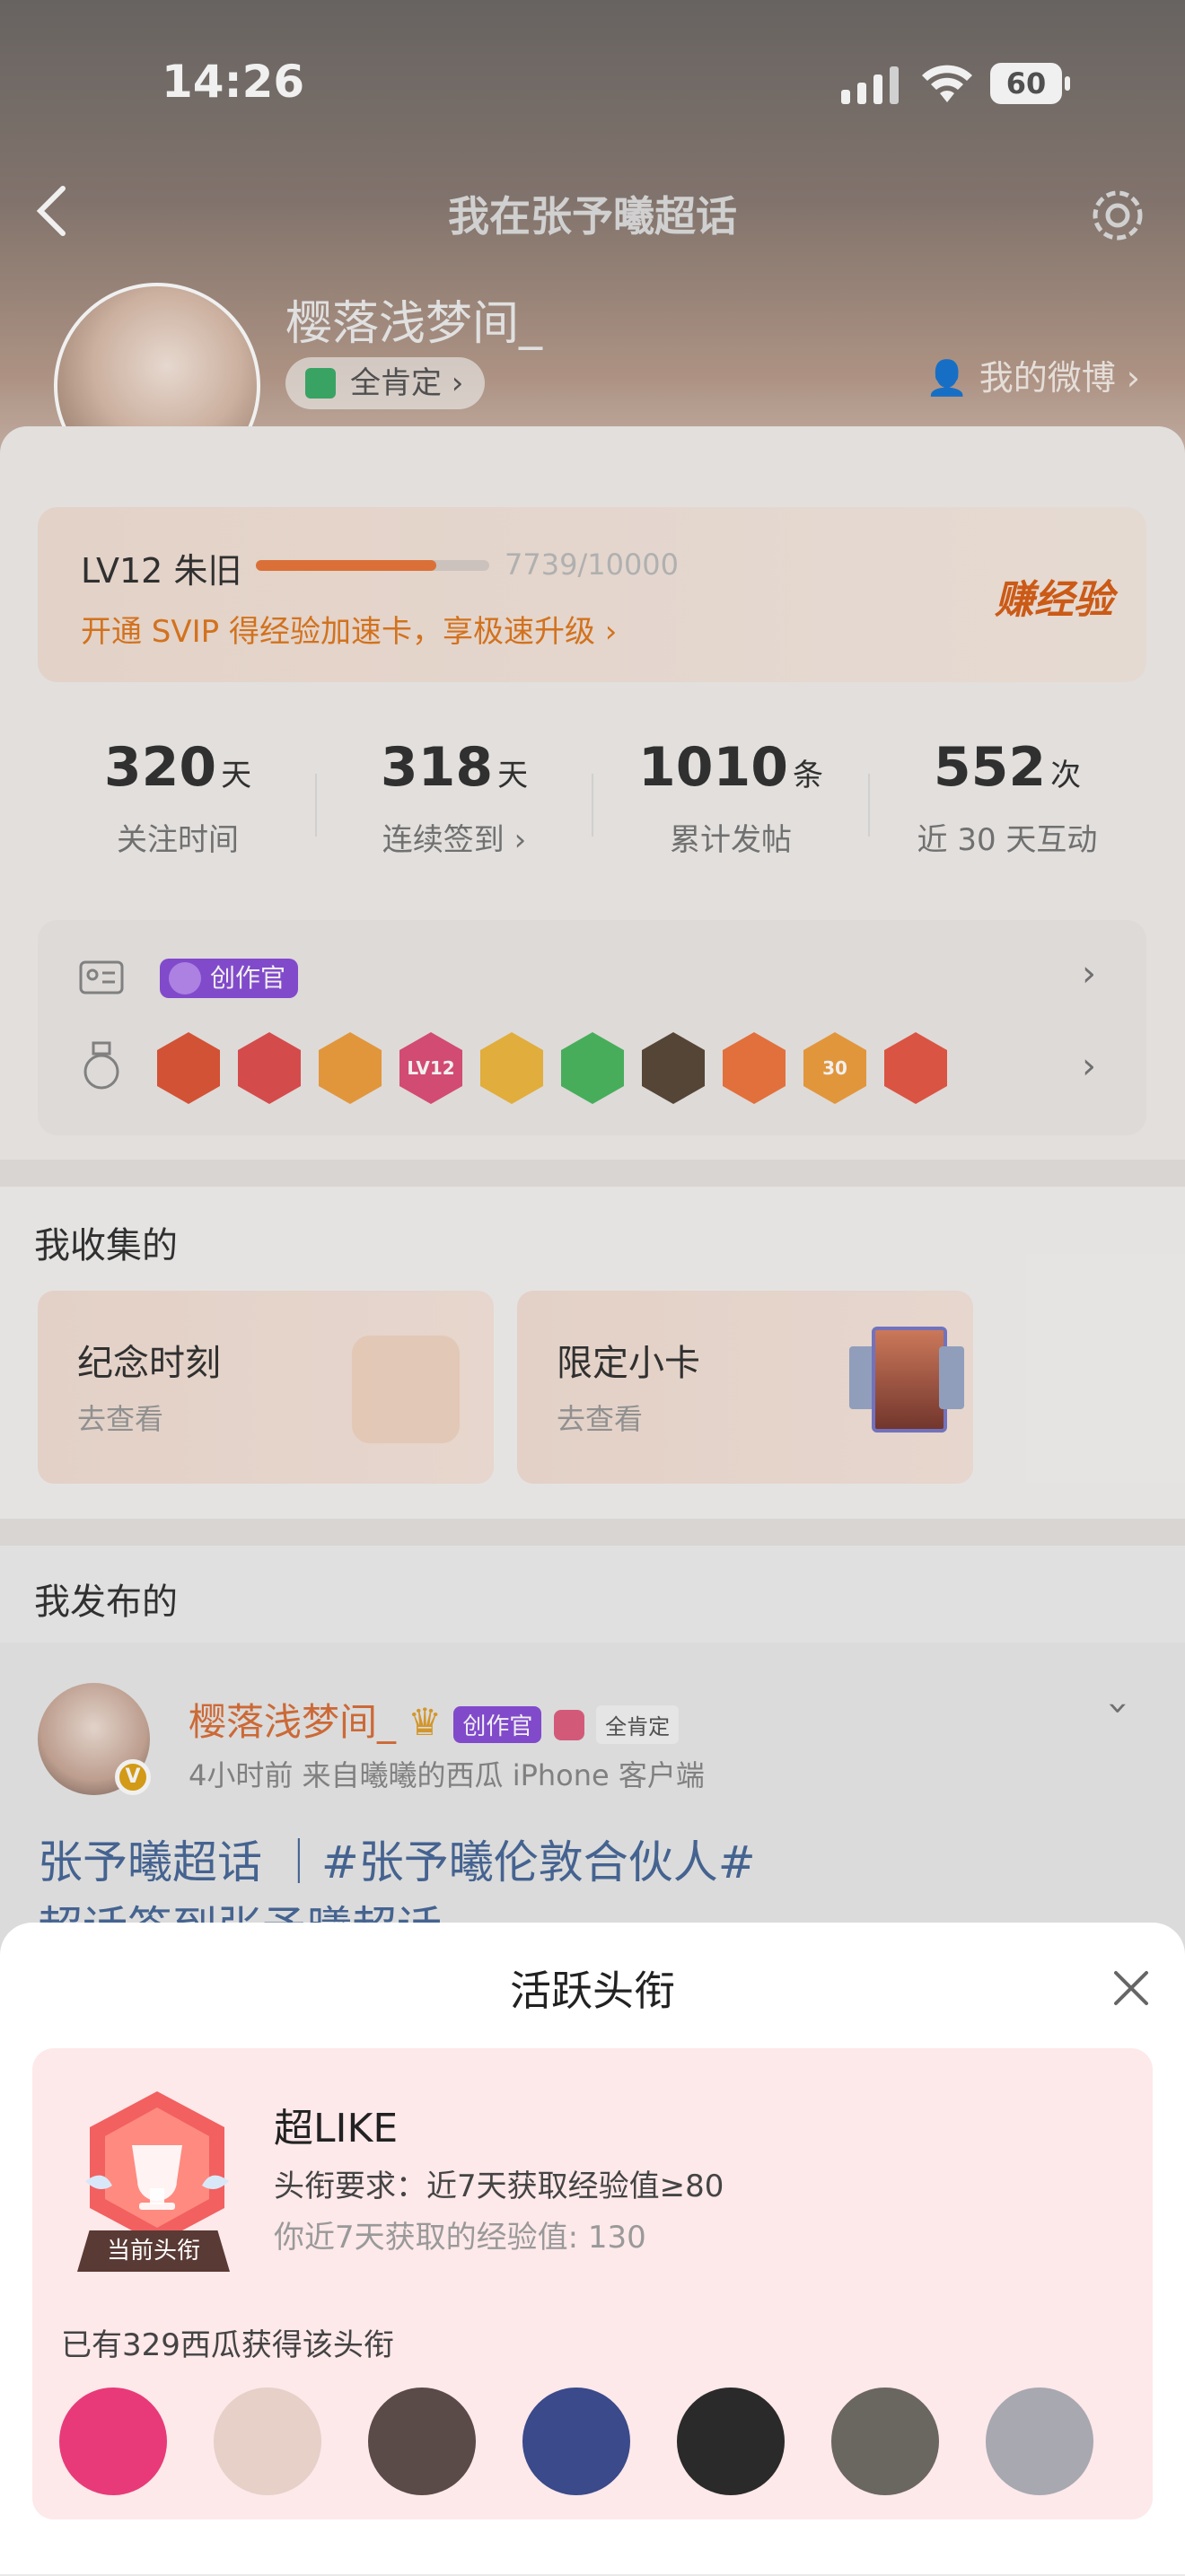 The height and width of the screenshot is (2576, 1185). Describe the element at coordinates (460, 2238) in the screenshot. I see `my-exp: 你近7天获取的经验值: 130` at that location.